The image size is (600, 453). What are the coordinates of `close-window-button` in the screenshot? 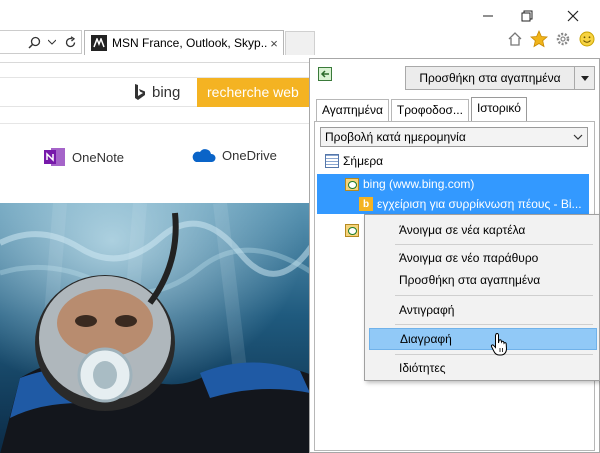 It's located at (573, 16).